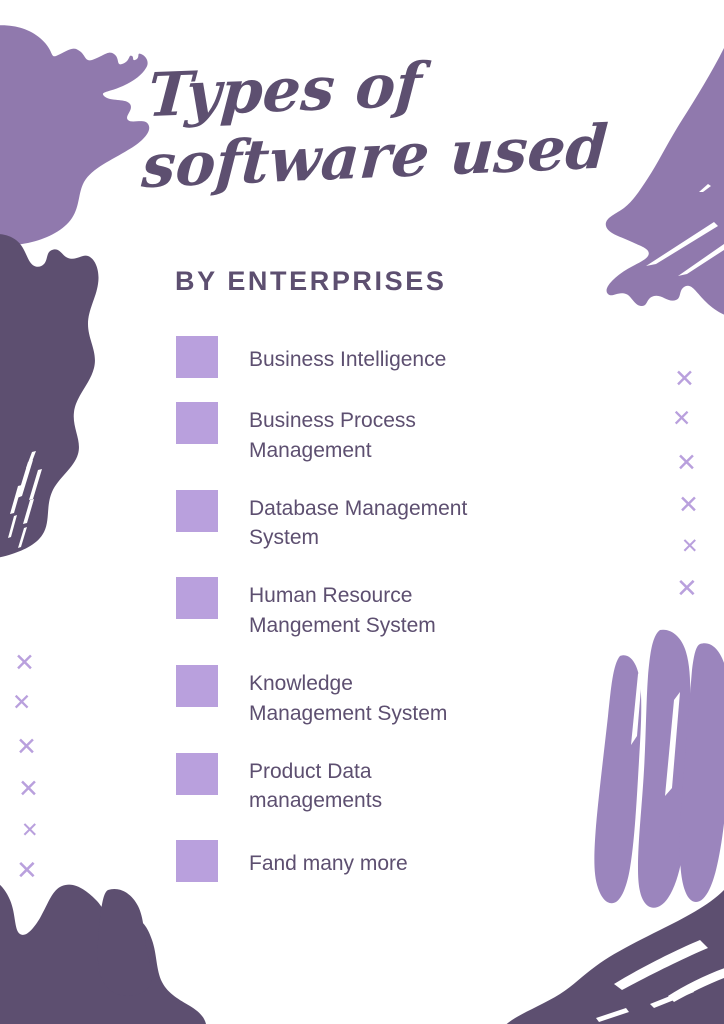 The height and width of the screenshot is (1024, 724). I want to click on list-item-label: Business Intelligence, so click(348, 359).